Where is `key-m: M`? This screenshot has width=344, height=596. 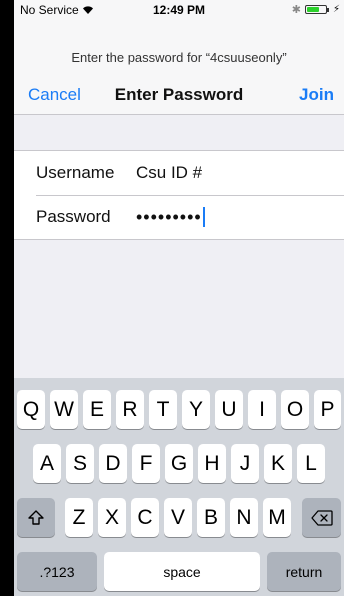 key-m: M is located at coordinates (277, 517).